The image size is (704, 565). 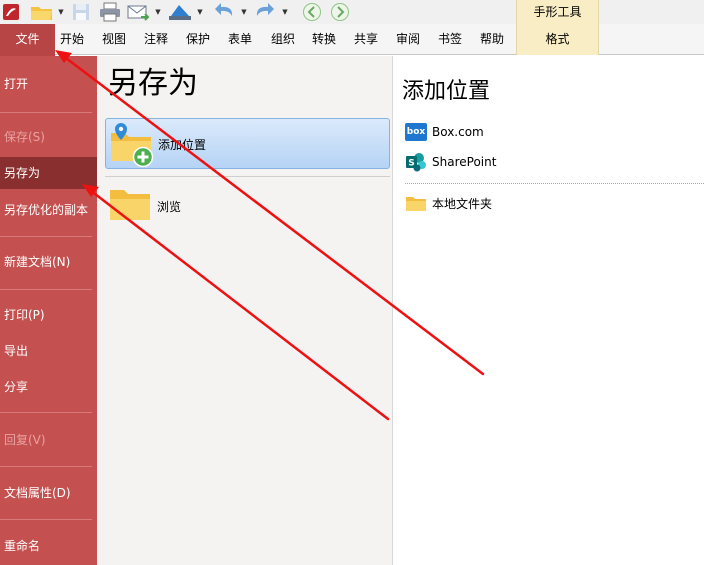 What do you see at coordinates (492, 39) in the screenshot?
I see `tab-help: 帮助` at bounding box center [492, 39].